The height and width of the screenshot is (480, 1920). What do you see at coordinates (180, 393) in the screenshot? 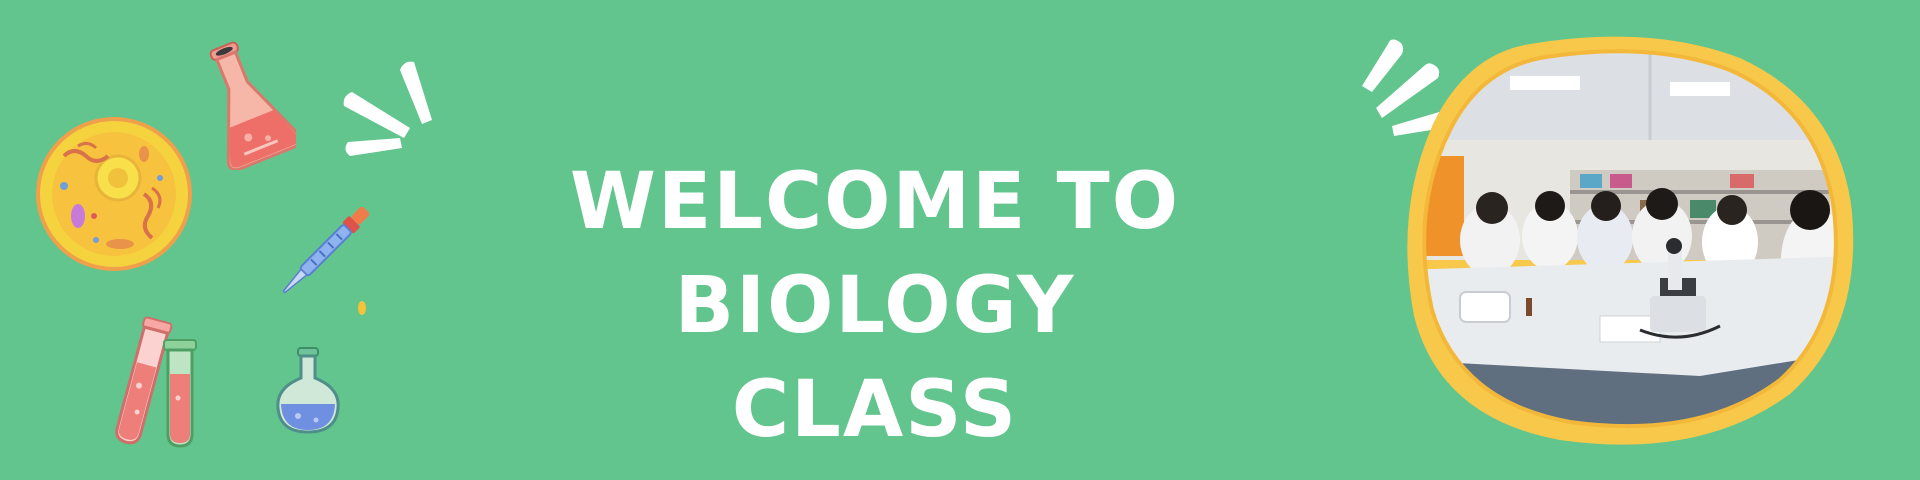
I see `test-tube-green-icon` at bounding box center [180, 393].